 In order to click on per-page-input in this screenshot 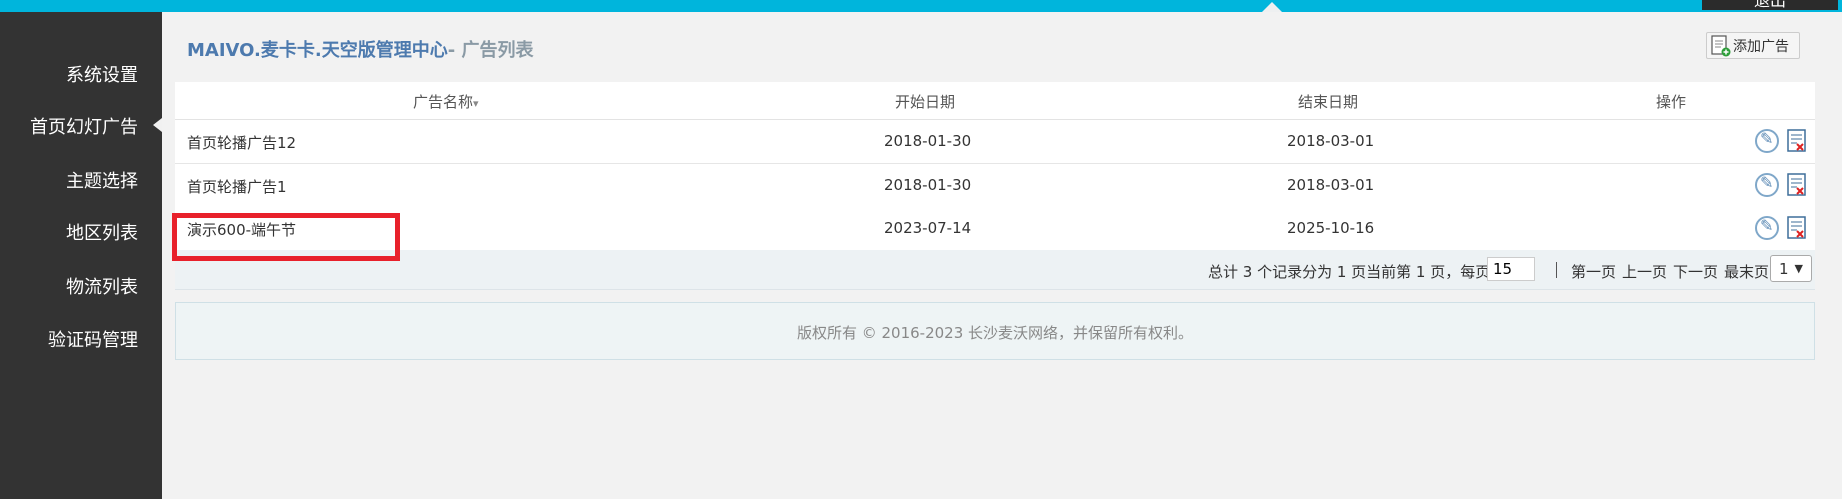, I will do `click(1511, 269)`.